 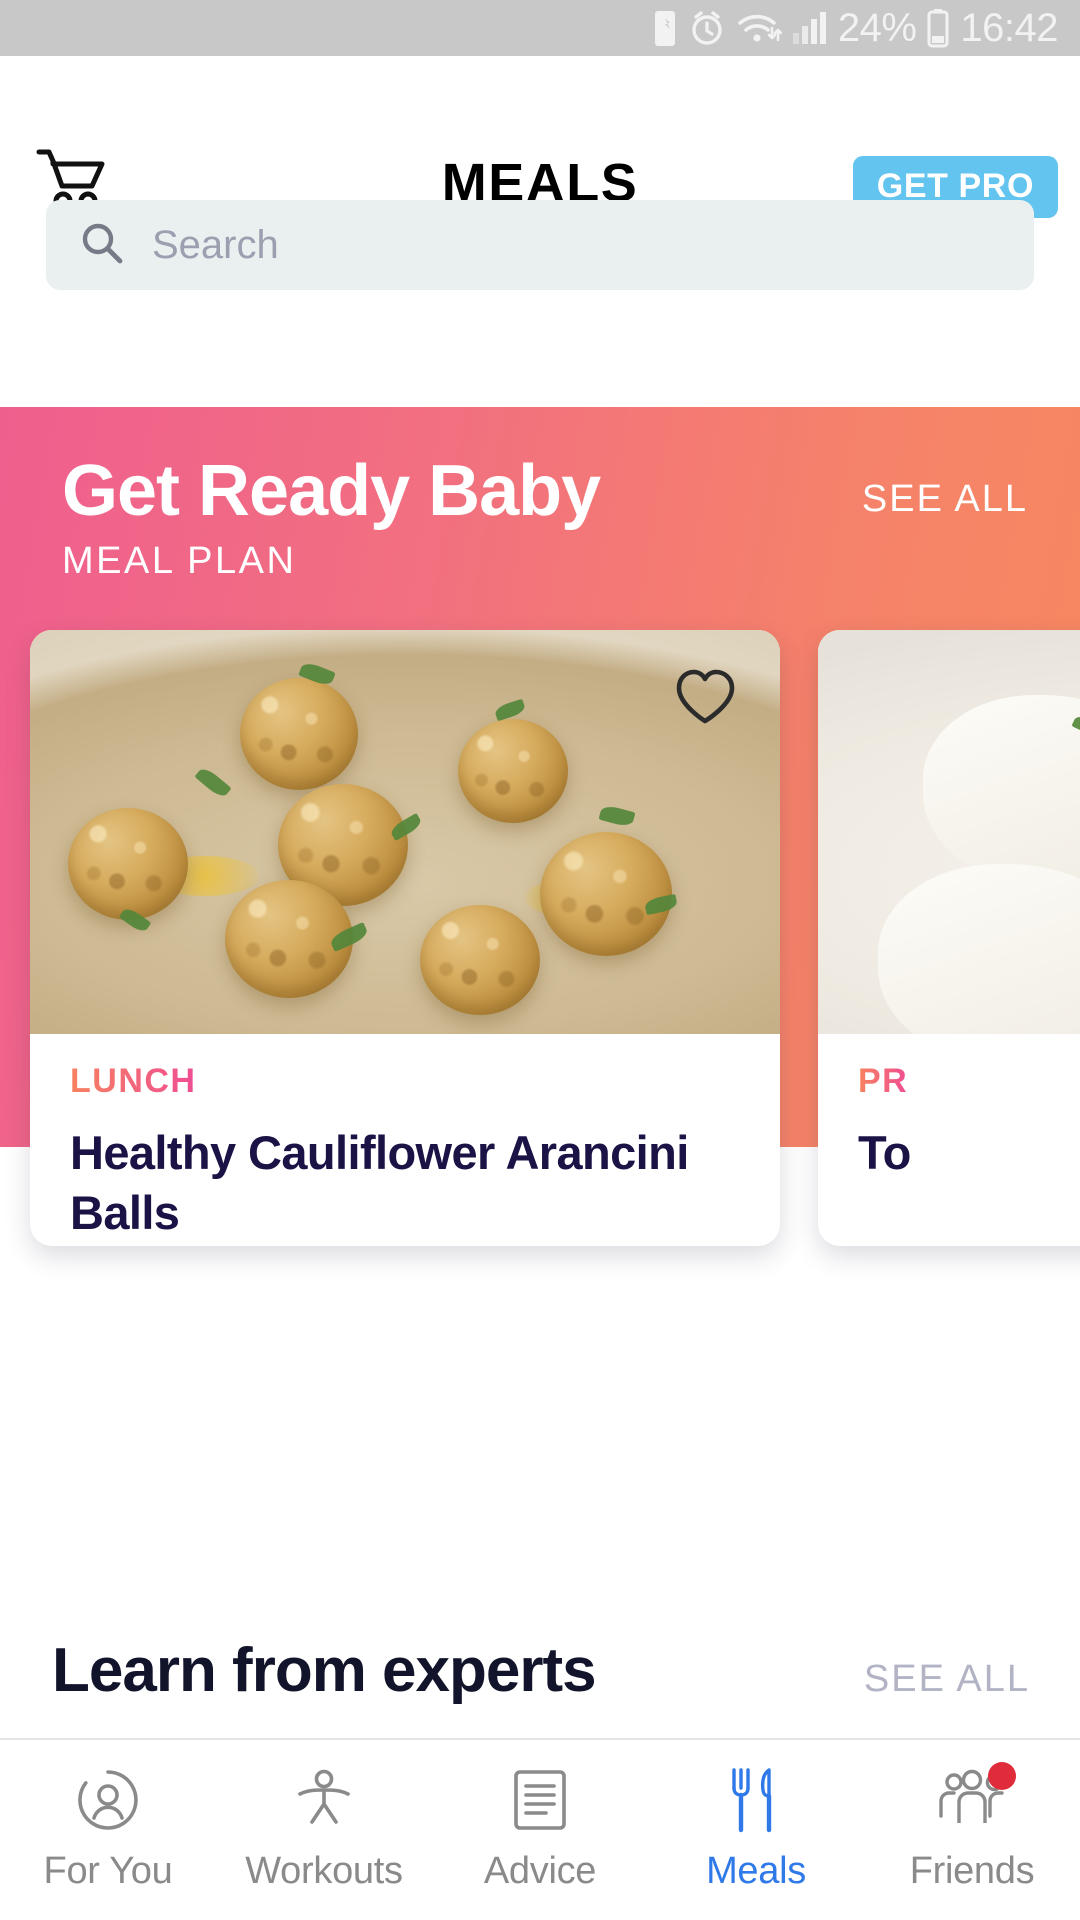 I want to click on banner-title: Get Ready Baby, so click(x=331, y=491).